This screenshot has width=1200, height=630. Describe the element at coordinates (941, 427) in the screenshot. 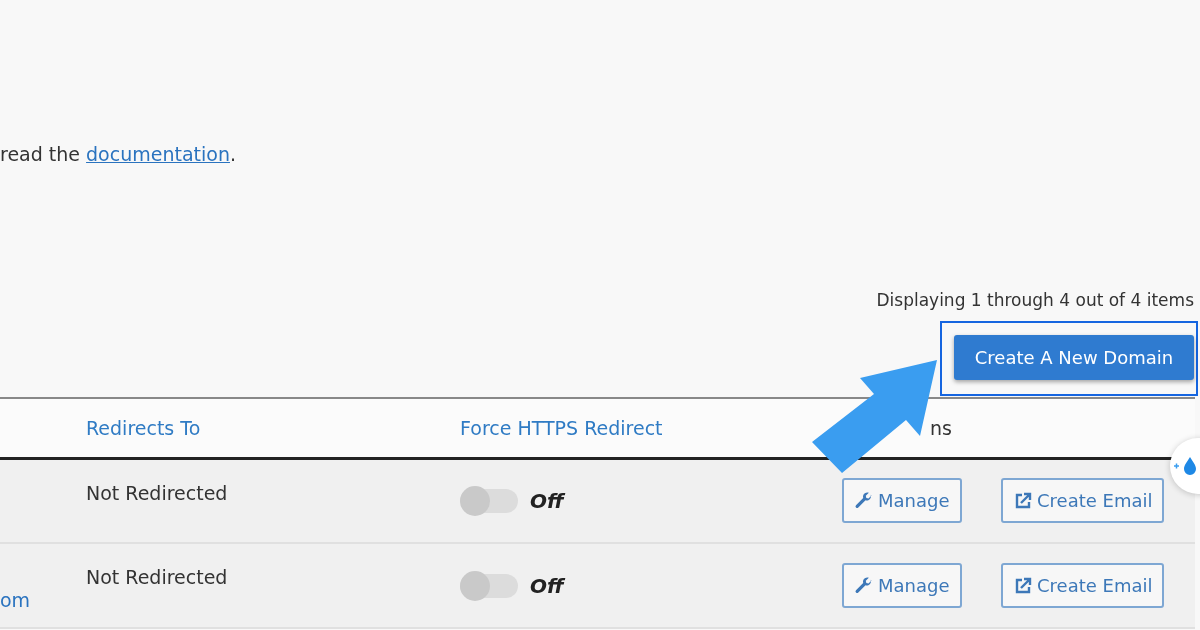

I see `column-header: ns` at that location.